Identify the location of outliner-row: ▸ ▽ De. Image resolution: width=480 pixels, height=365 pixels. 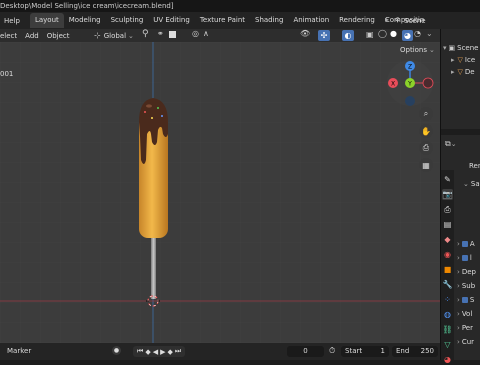
(463, 71).